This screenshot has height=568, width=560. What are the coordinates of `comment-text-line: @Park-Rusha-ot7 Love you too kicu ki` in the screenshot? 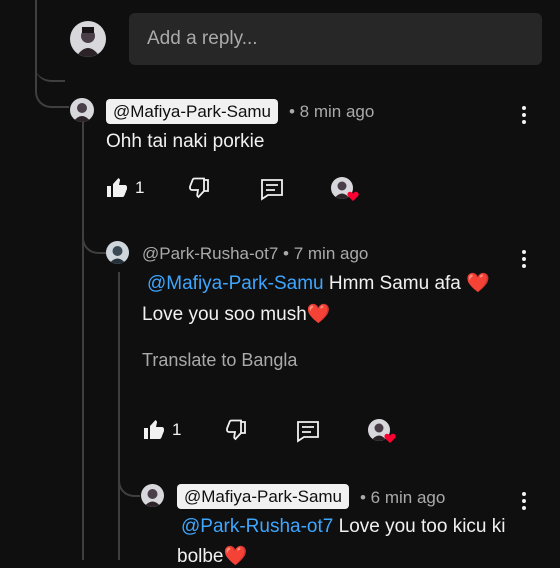 It's located at (343, 527).